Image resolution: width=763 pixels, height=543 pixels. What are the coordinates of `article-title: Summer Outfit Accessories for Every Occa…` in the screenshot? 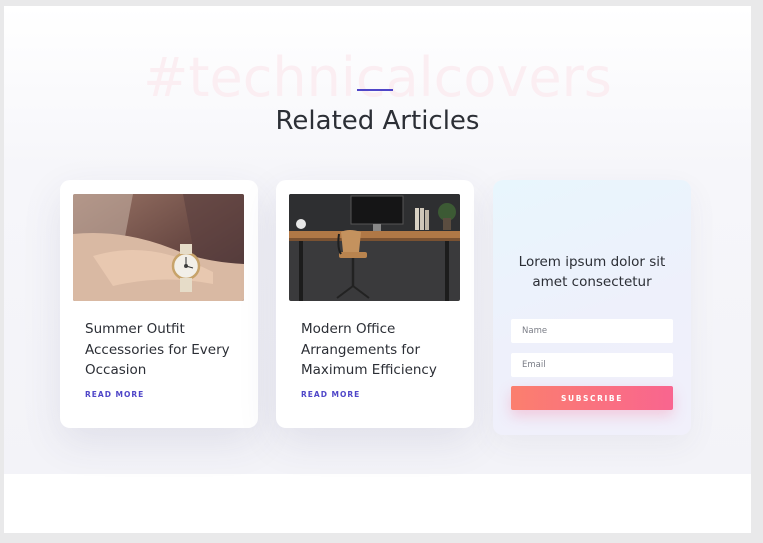 It's located at (165, 350).